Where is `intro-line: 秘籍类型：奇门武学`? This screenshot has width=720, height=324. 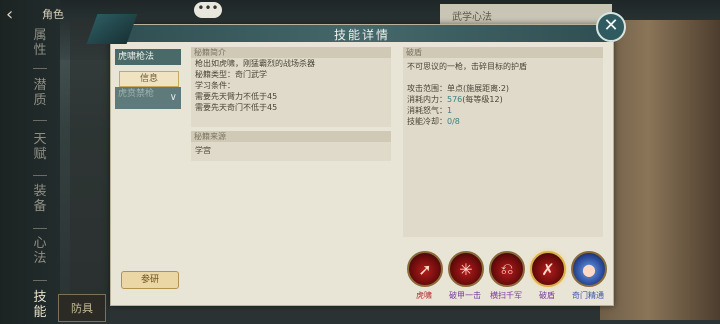 intro-line: 秘籍类型：奇门武学 is located at coordinates (231, 74).